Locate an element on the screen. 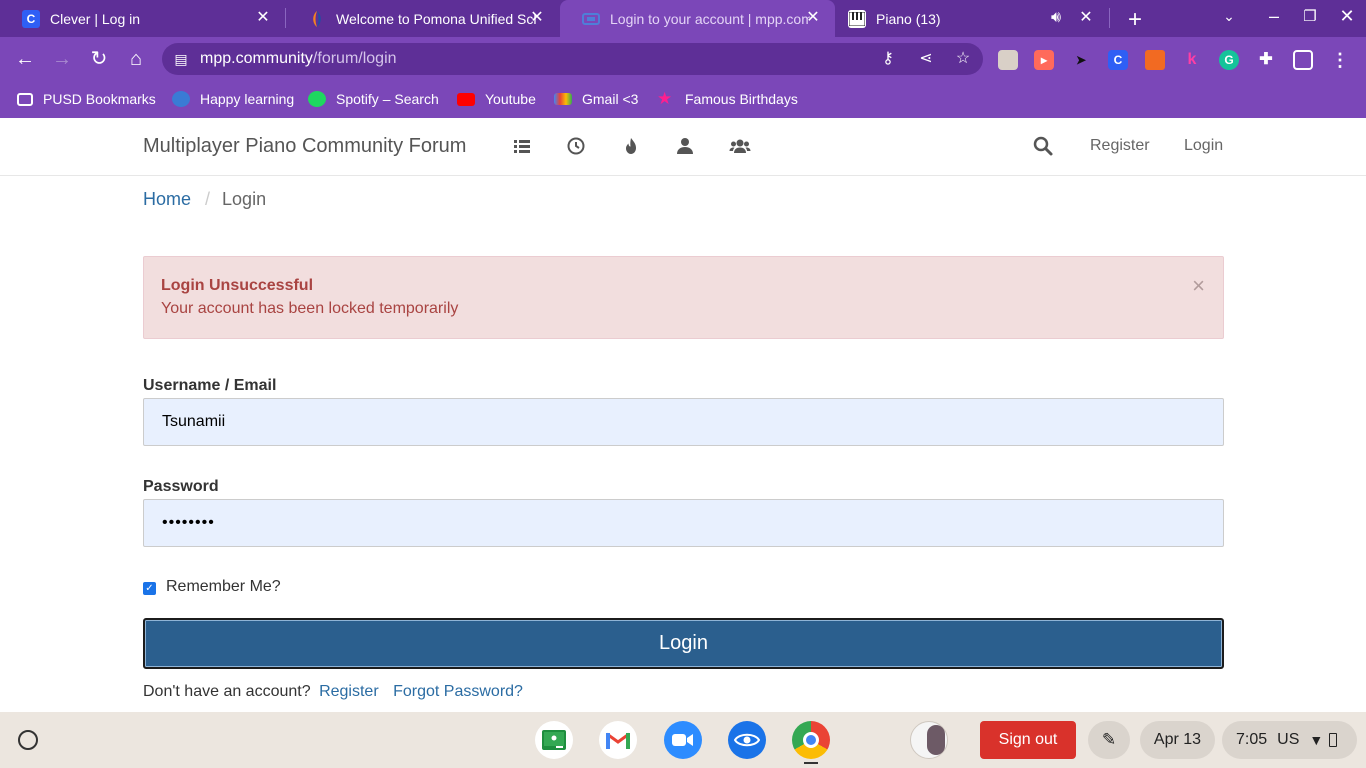 The image size is (1366, 768). no-account-text: Don't have an account? is located at coordinates (227, 691).